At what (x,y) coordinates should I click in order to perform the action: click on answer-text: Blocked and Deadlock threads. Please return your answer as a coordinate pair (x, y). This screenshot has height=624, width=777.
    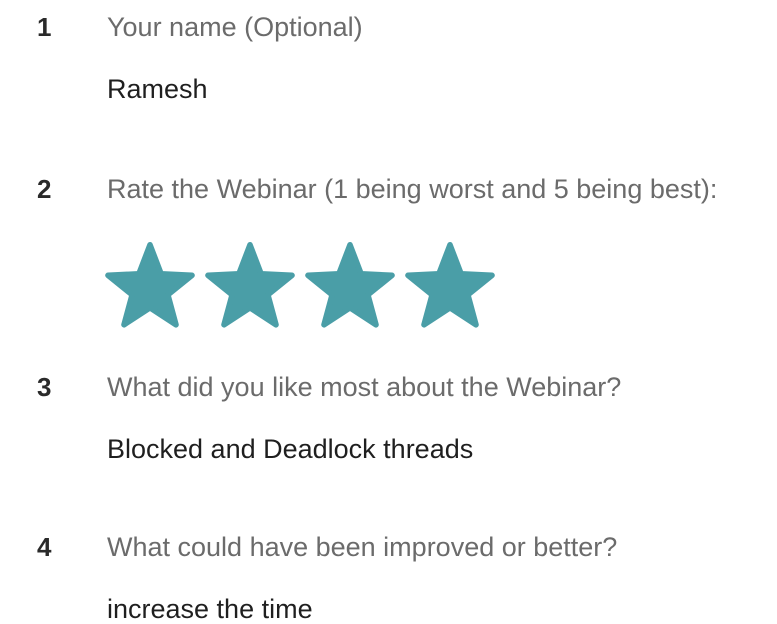
    Looking at the image, I should click on (290, 449).